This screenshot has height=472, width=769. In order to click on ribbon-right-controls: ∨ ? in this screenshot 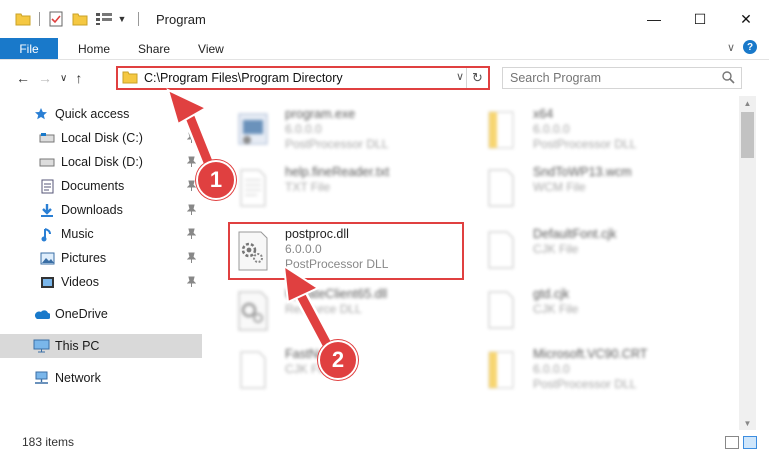, I will do `click(742, 47)`.